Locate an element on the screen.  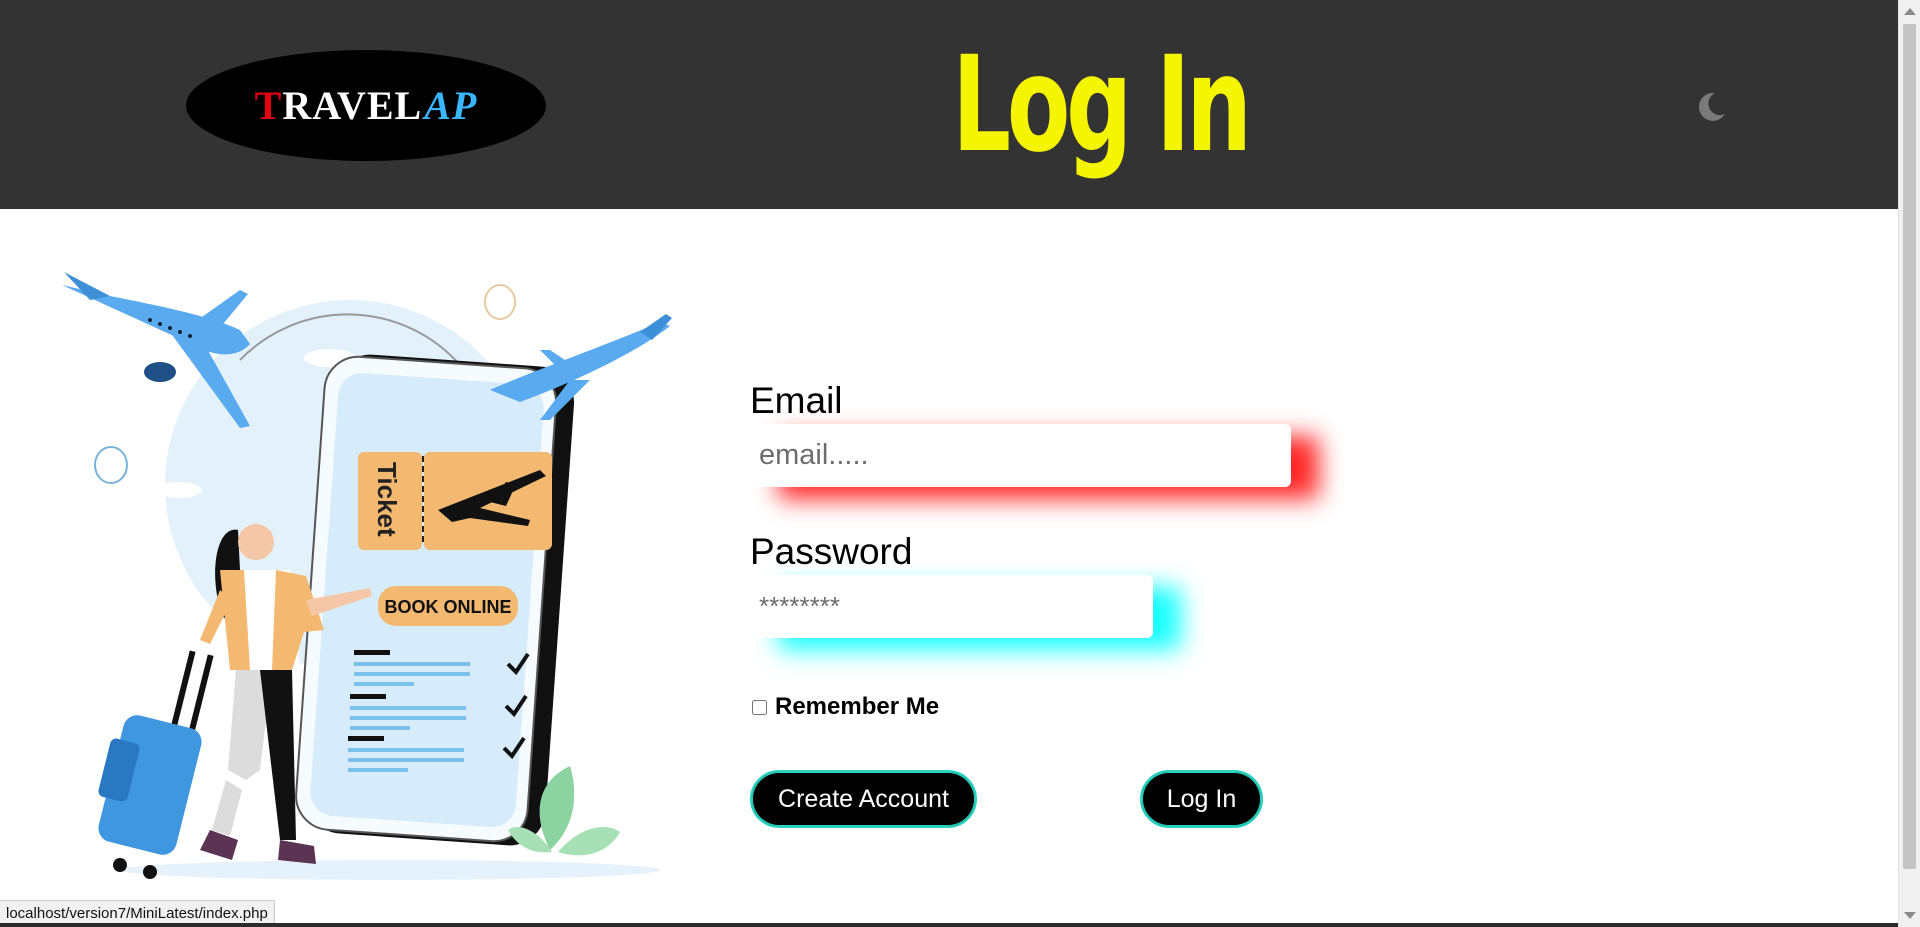
login-button: Log In is located at coordinates (1201, 799).